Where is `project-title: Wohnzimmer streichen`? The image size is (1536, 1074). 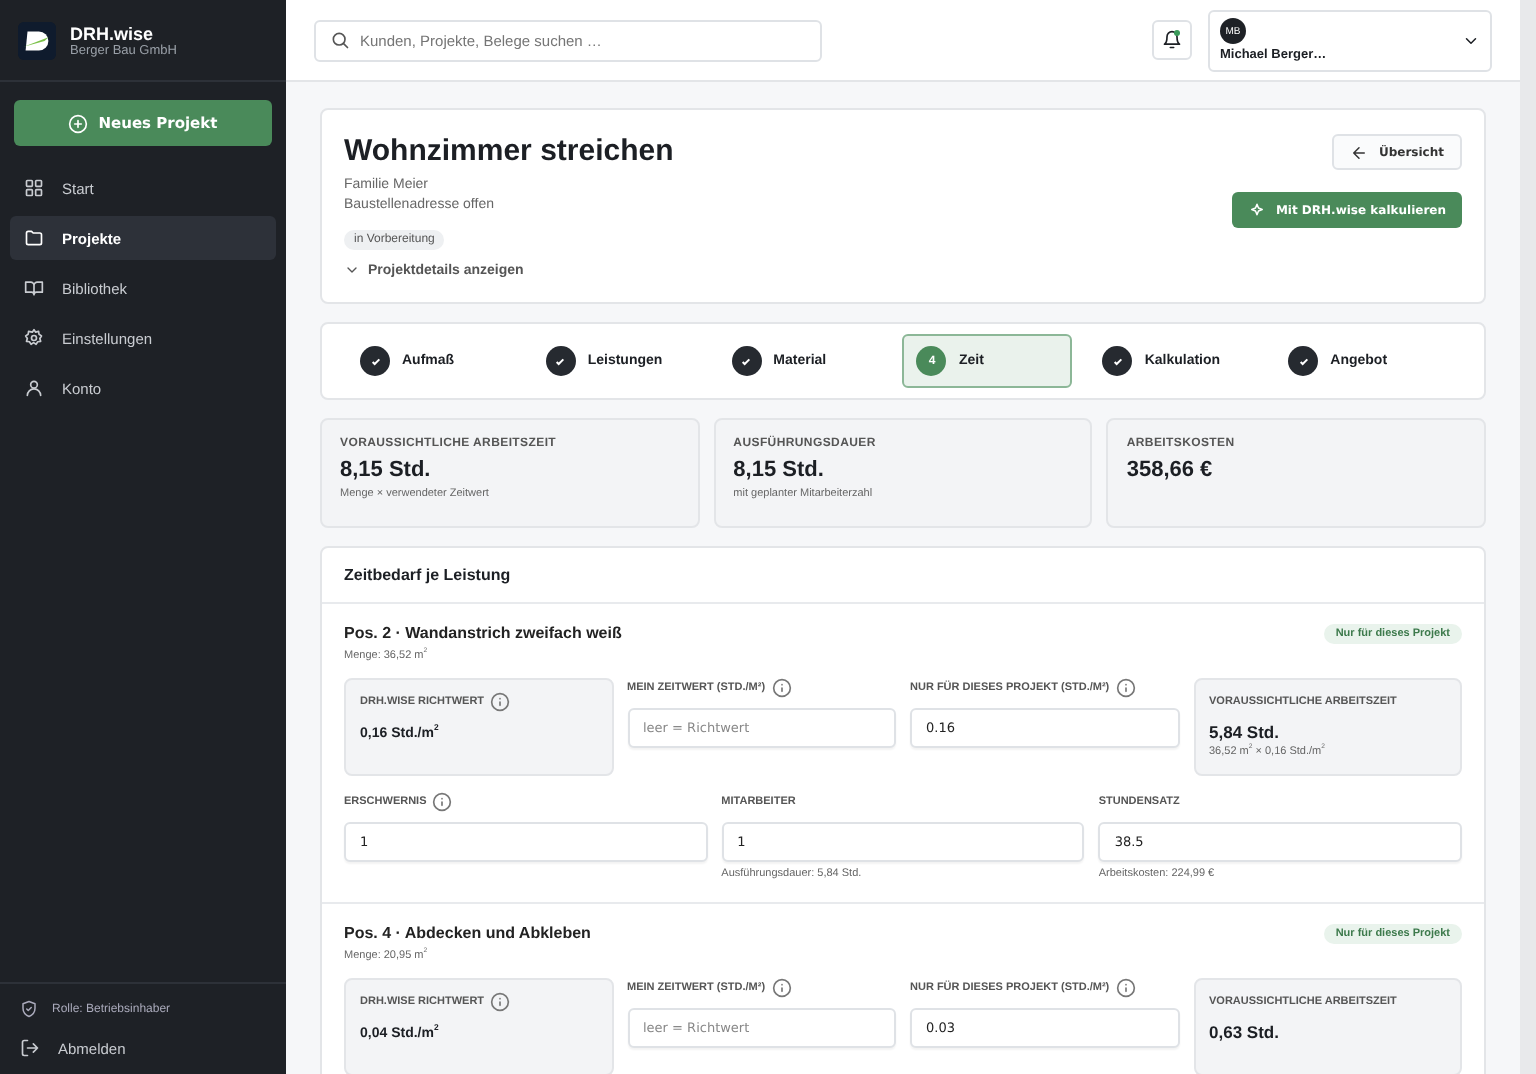 project-title: Wohnzimmer streichen is located at coordinates (509, 151).